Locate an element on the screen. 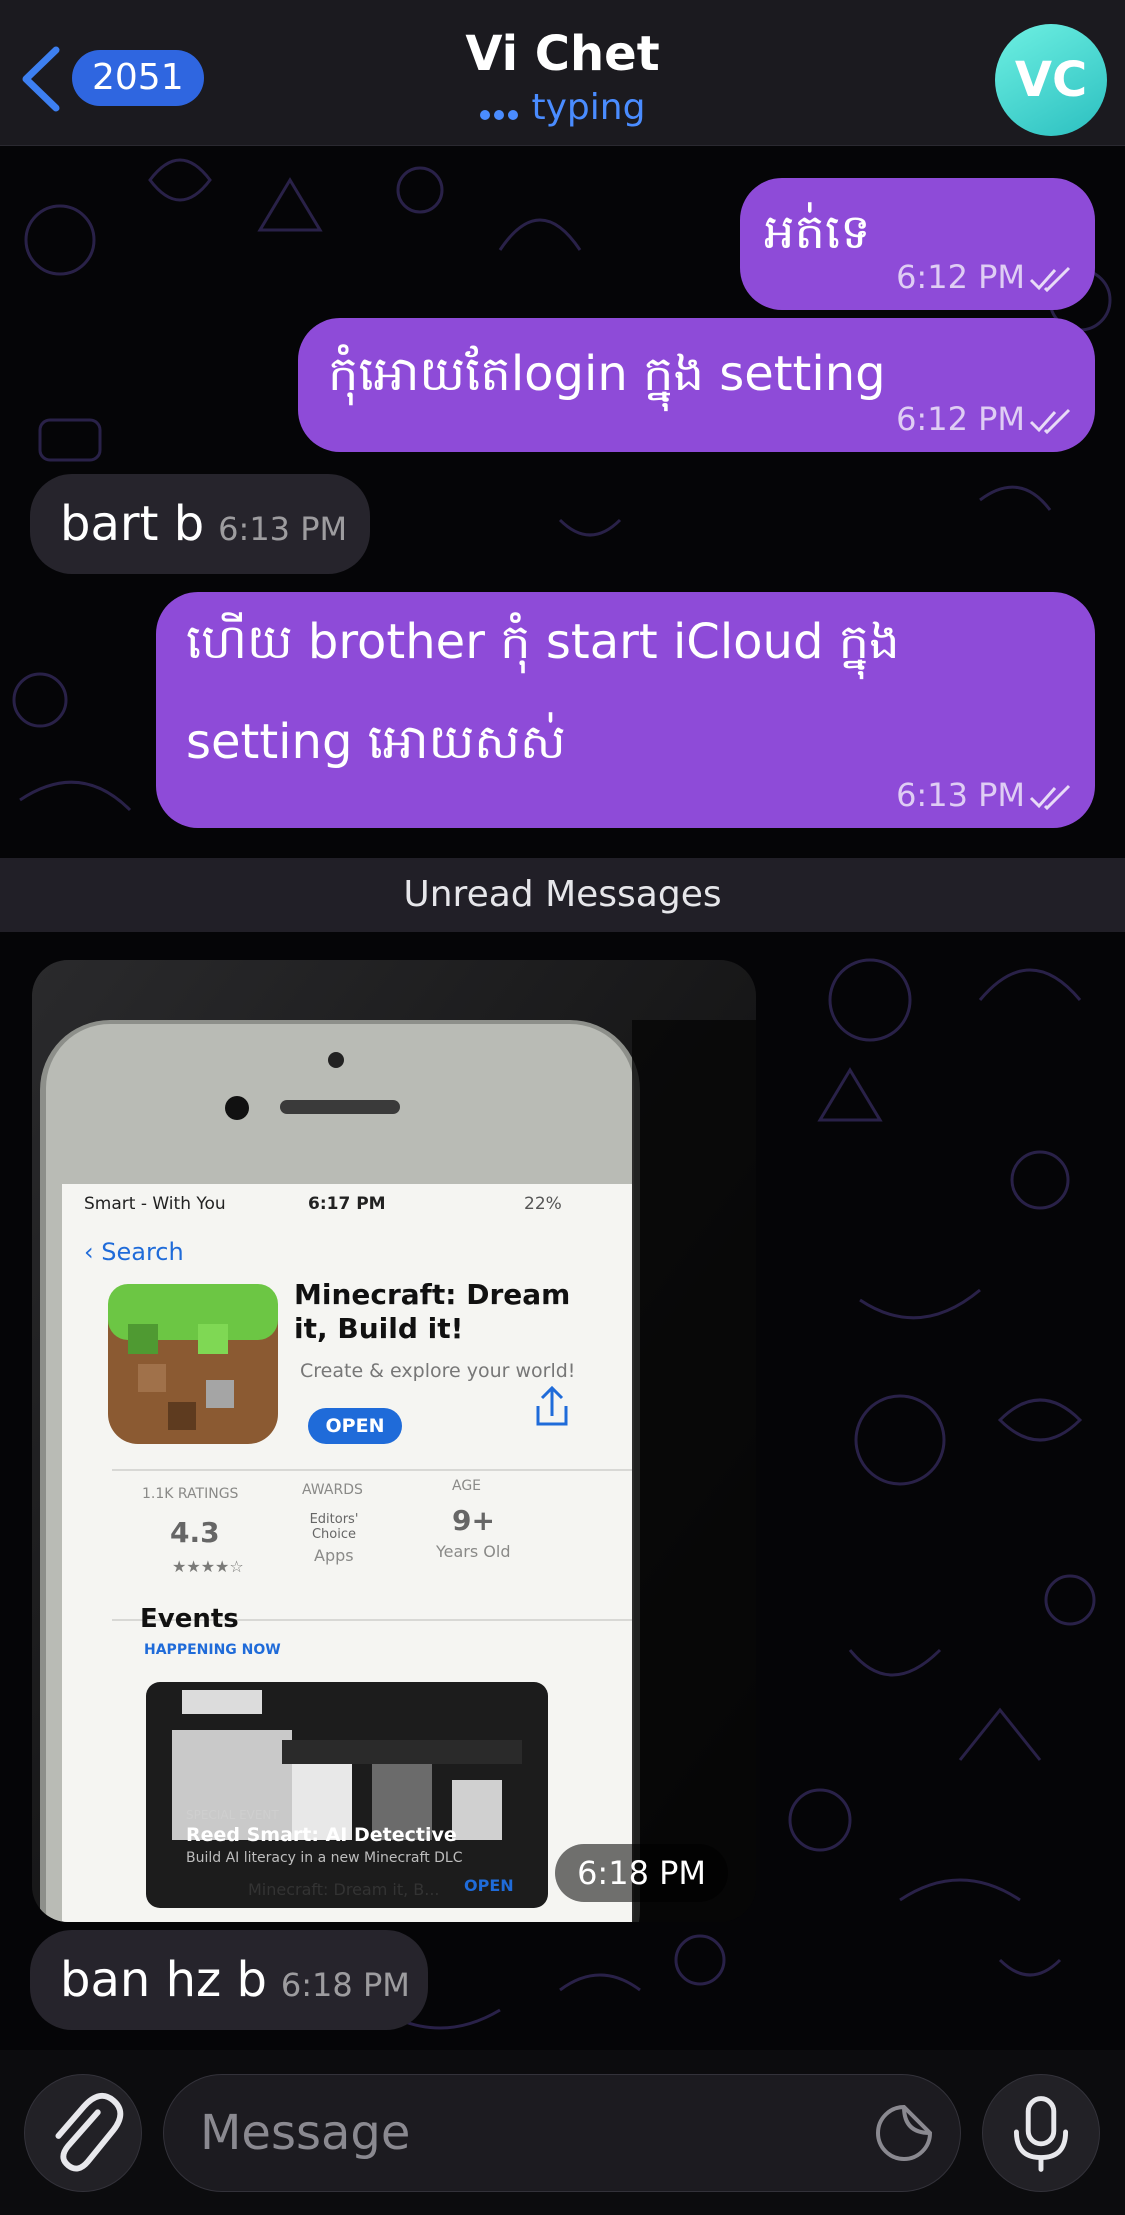  chat-header: 2051 Vi Chet typing VC is located at coordinates (562, 73).